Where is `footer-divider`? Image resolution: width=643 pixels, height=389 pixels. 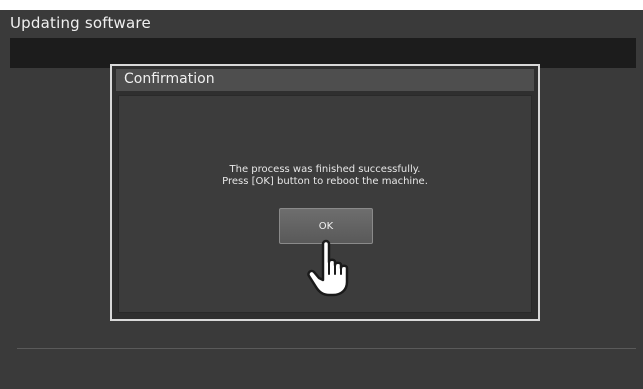
footer-divider is located at coordinates (326, 348).